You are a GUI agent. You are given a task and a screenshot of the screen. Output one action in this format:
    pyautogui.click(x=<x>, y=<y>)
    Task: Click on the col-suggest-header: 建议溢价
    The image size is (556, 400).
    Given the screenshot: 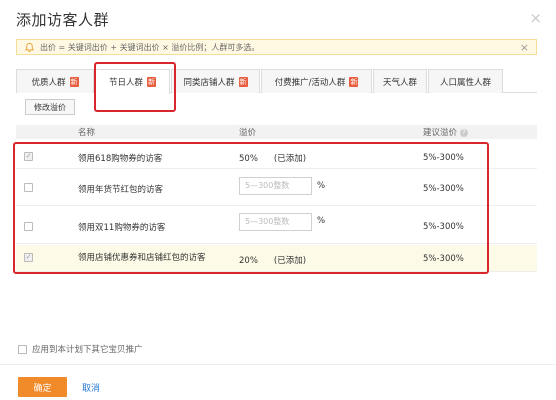 What is the action you would take?
    pyautogui.click(x=440, y=133)
    